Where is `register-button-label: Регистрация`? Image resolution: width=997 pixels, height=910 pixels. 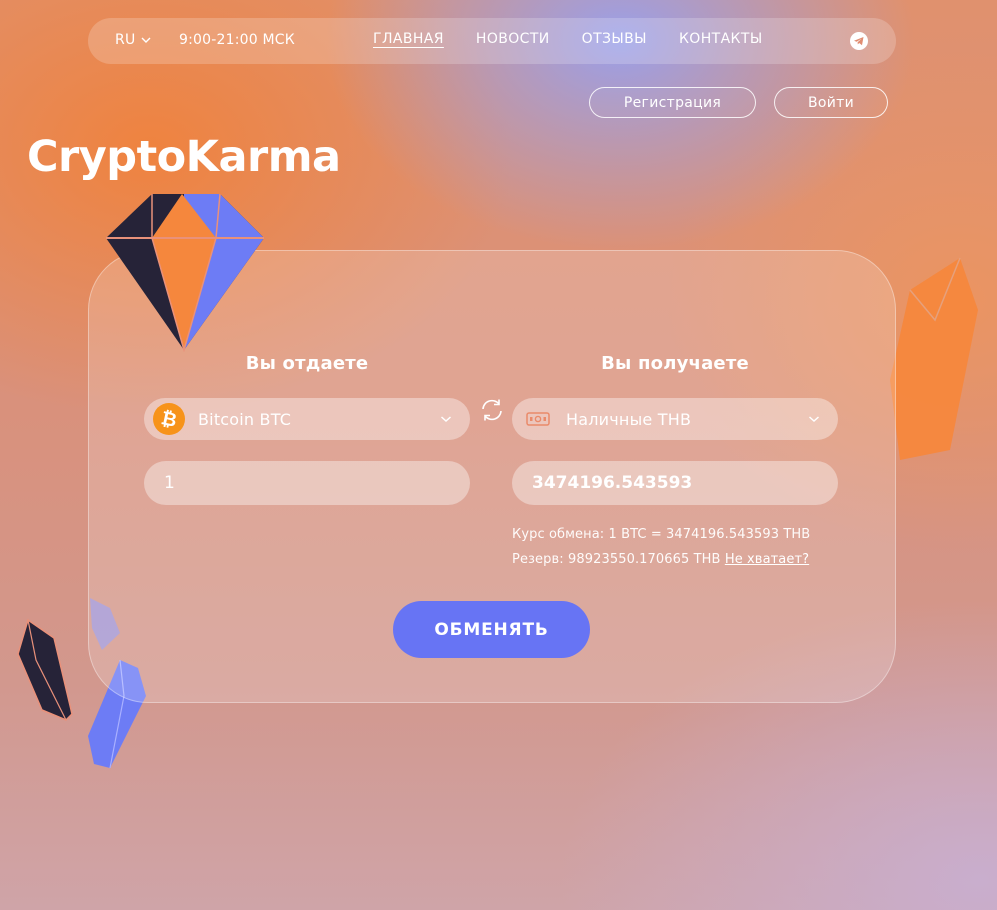 register-button-label: Регистрация is located at coordinates (672, 102).